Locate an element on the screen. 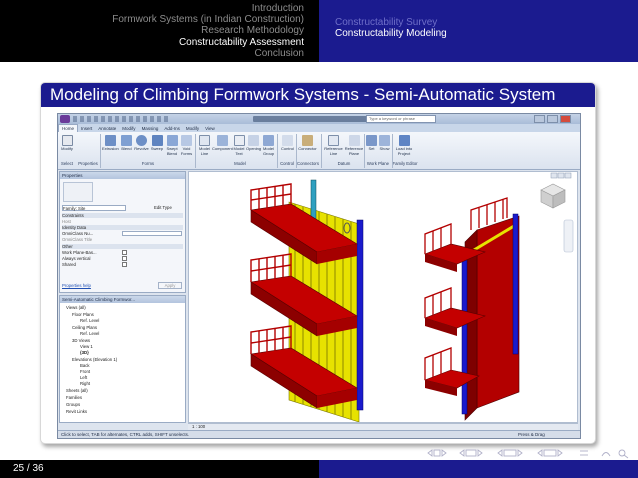 The width and height of the screenshot is (638, 478). ribbon-group-select: Select is located at coordinates (67, 163).